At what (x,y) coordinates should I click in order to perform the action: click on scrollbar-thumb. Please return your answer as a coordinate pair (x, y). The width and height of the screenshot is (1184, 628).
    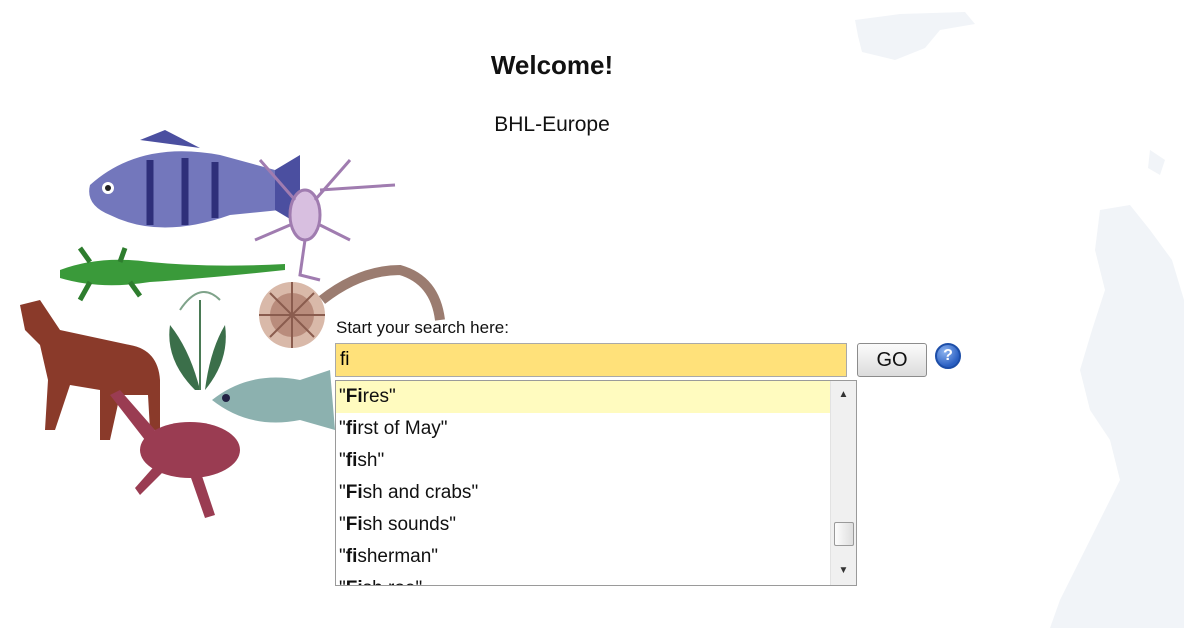
    Looking at the image, I should click on (844, 534).